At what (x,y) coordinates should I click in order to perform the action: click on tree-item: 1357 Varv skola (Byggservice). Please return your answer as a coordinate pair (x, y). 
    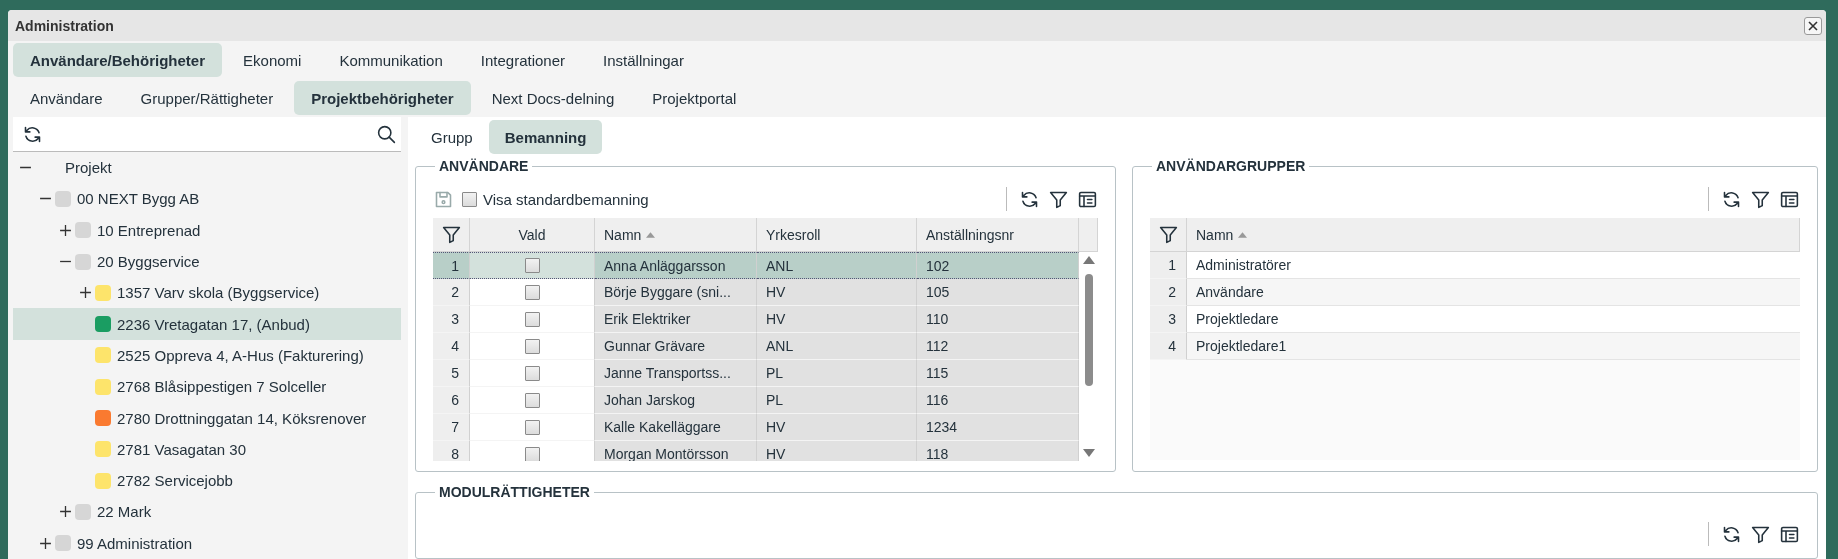
    Looking at the image, I should click on (207, 293).